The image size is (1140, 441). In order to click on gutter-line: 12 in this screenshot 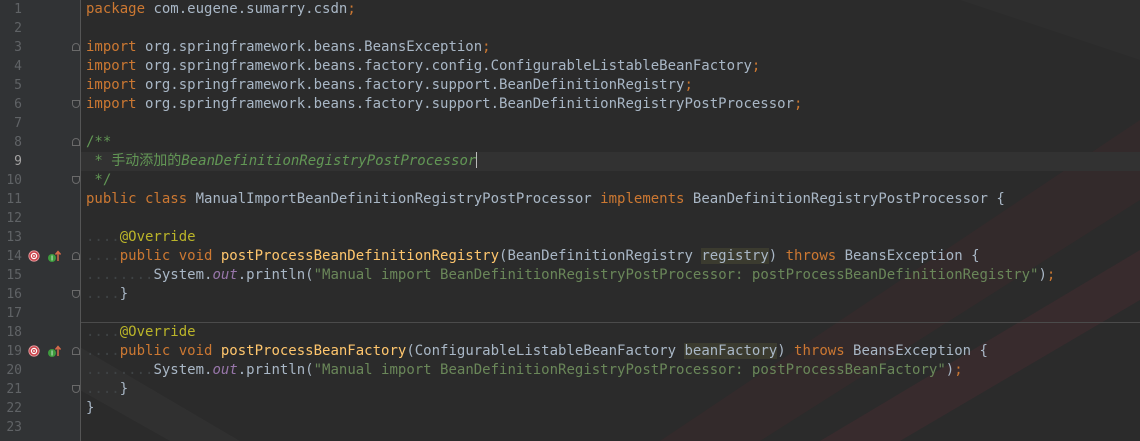, I will do `click(40, 218)`.